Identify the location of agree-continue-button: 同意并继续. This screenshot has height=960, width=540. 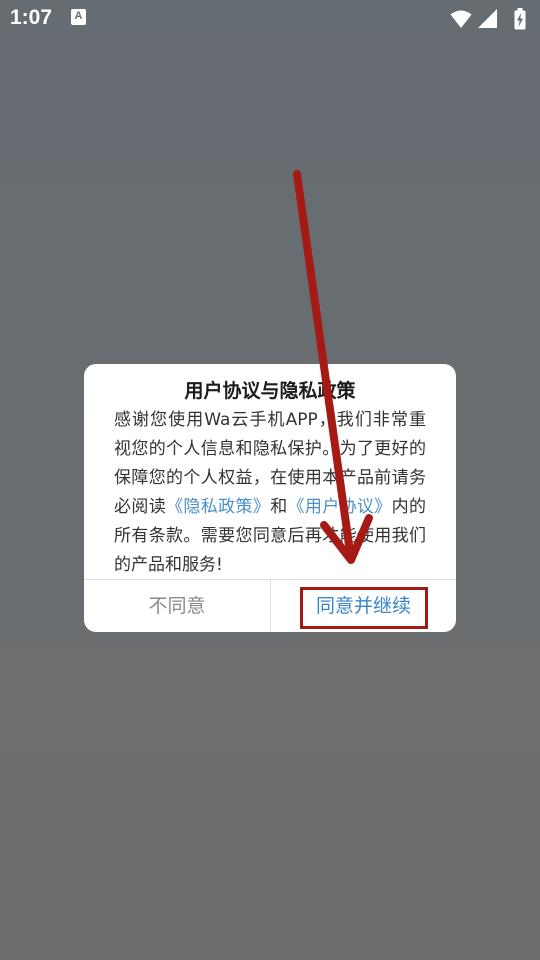
(363, 606).